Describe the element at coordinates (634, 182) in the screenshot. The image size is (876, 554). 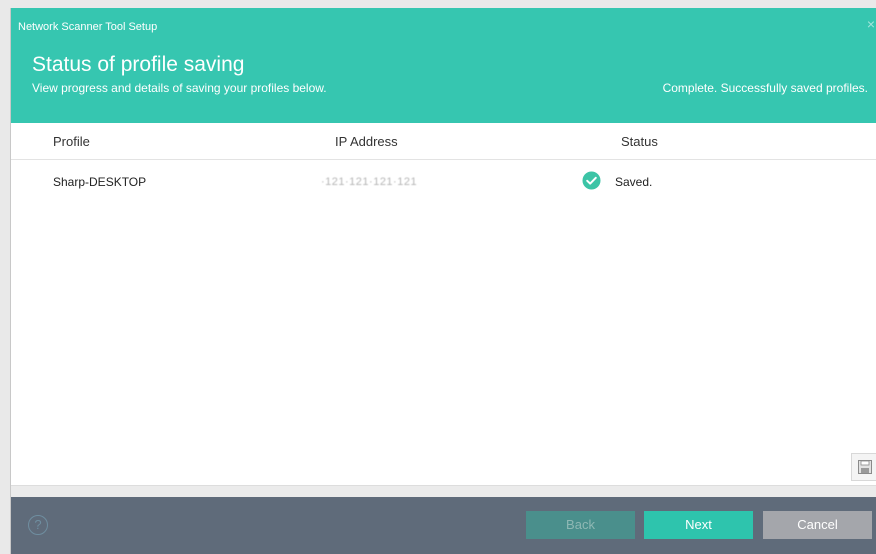
I see `status-cell: Saved.` at that location.